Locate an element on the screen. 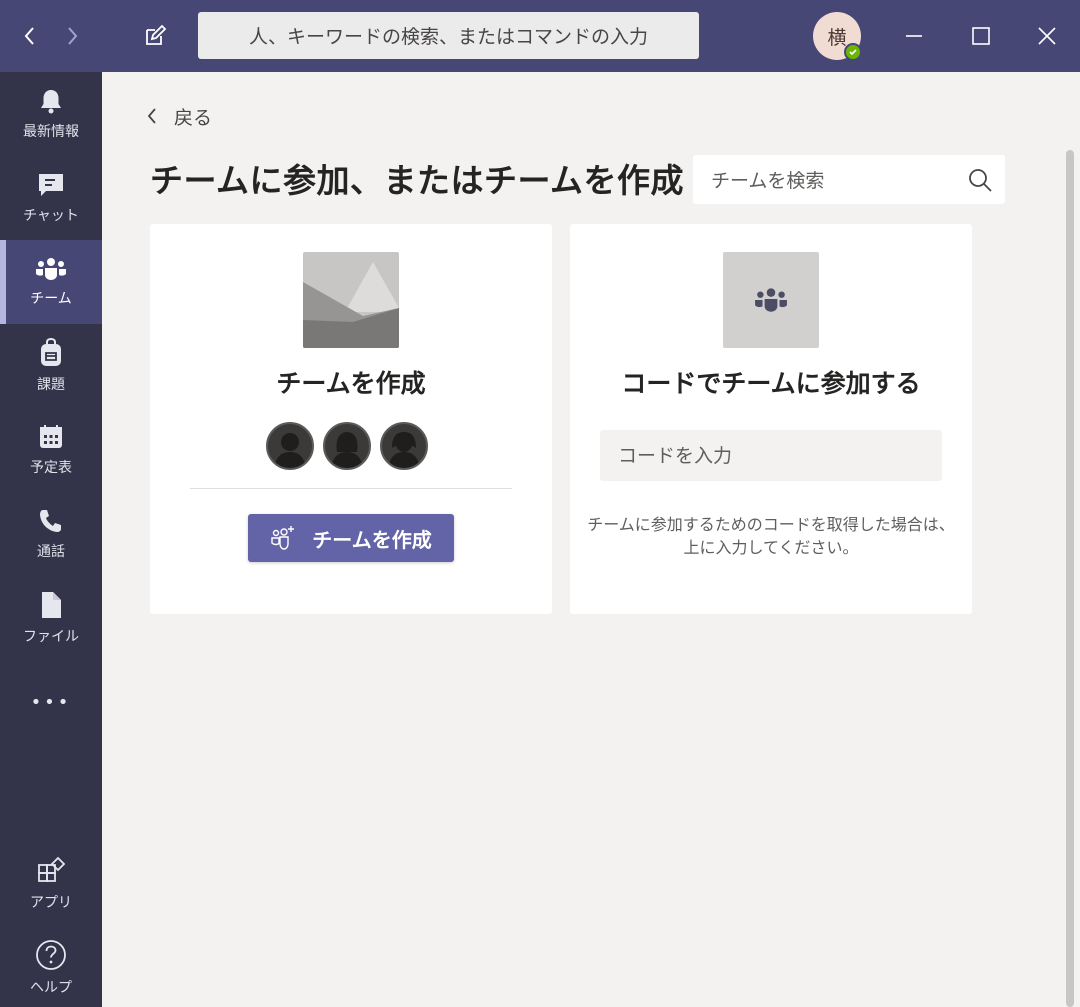 The width and height of the screenshot is (1080, 1007). search-icon is located at coordinates (980, 180).